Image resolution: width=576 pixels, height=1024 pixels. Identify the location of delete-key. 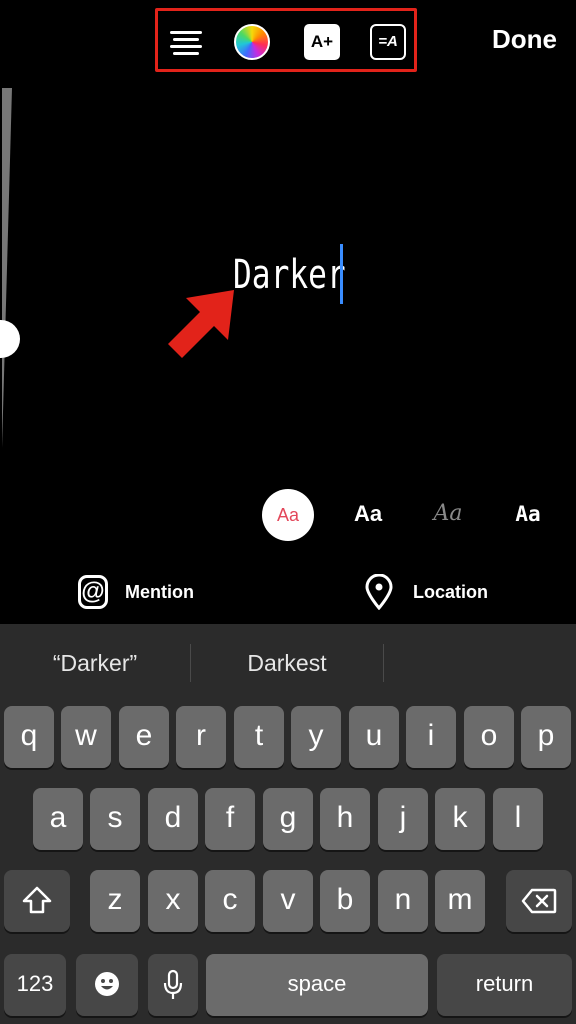
(539, 901).